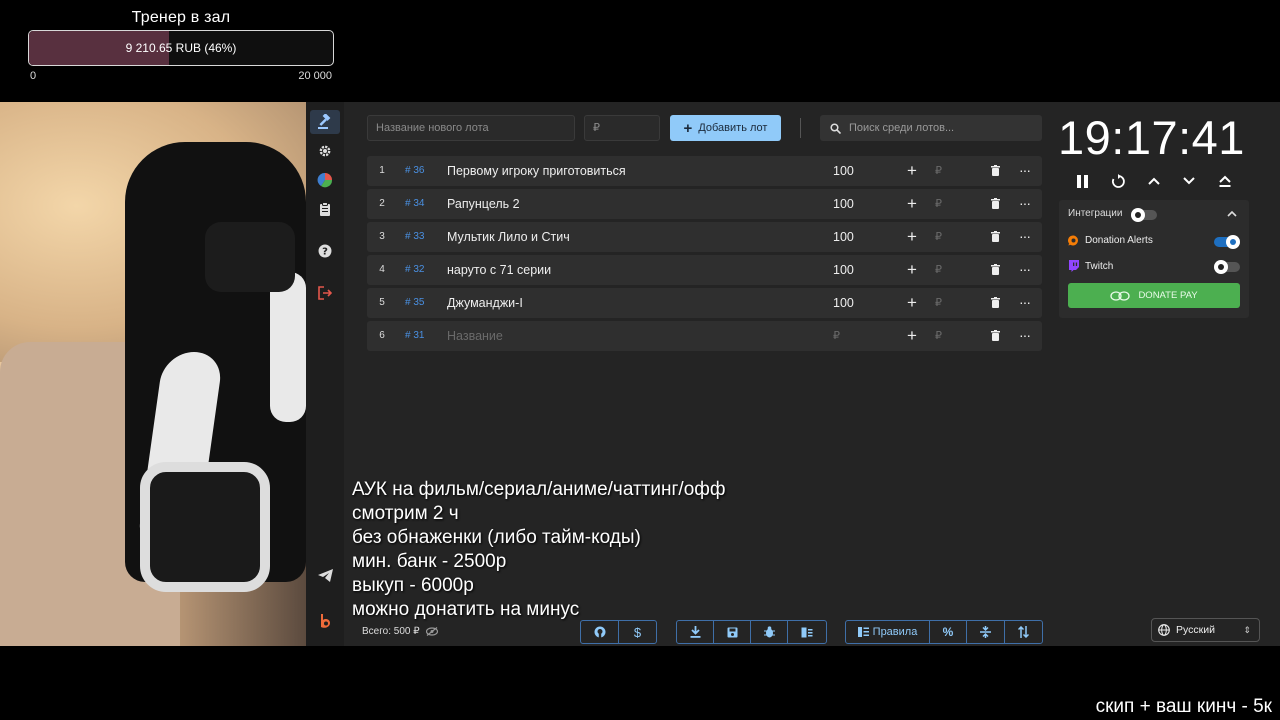 This screenshot has height=720, width=1280. I want to click on lot-name: Мультик Лило и Стич, so click(508, 237).